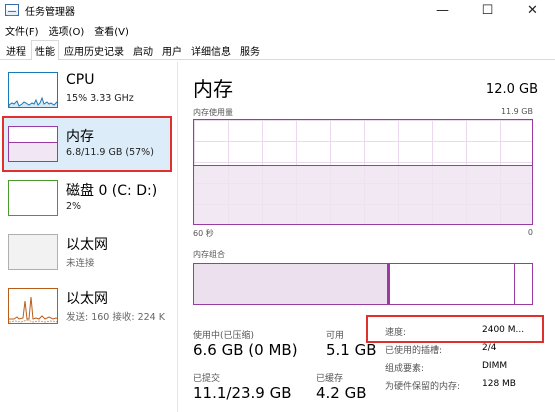 The height and width of the screenshot is (412, 555). Describe the element at coordinates (45, 50) in the screenshot. I see `tab-performance: 性能` at that location.